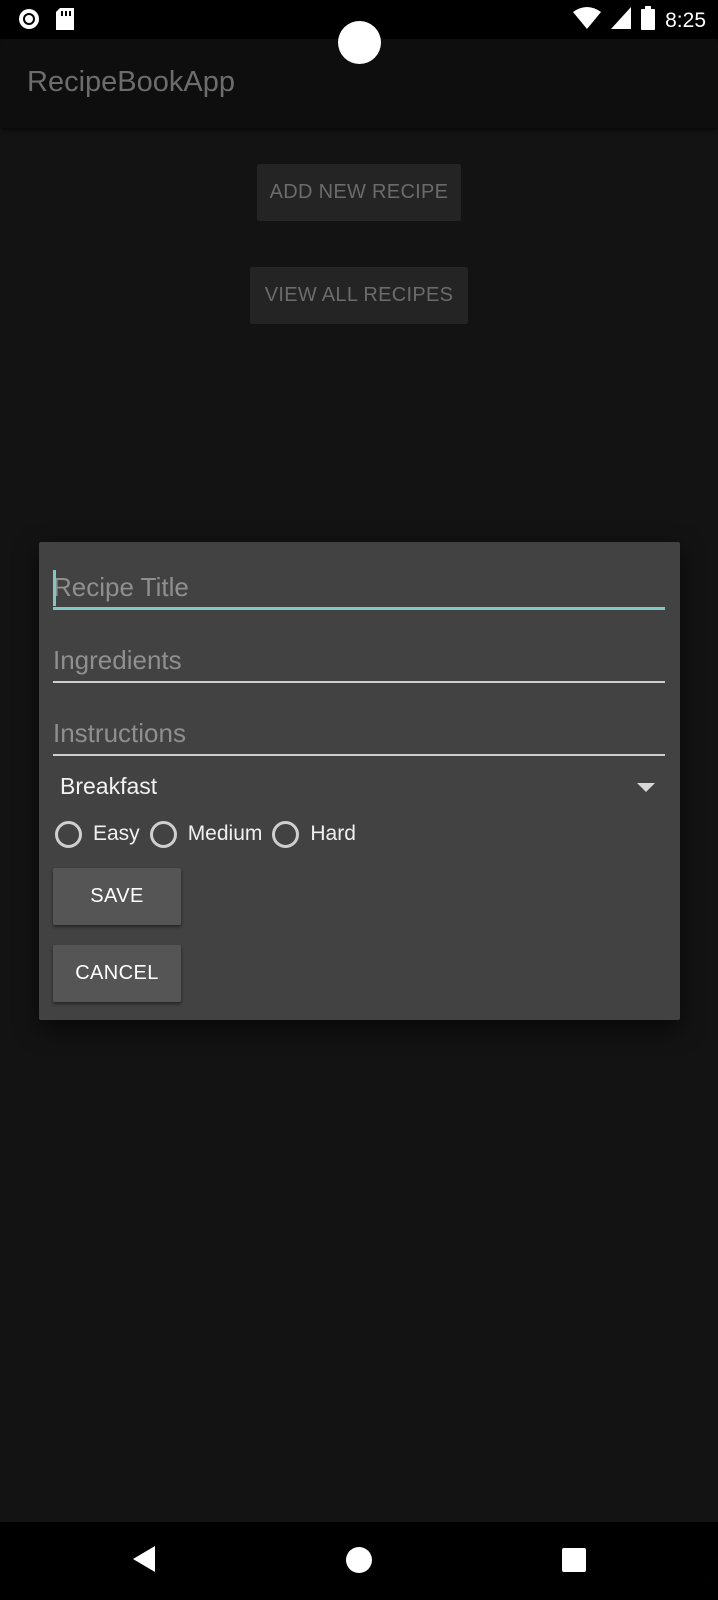 This screenshot has height=1600, width=718. Describe the element at coordinates (119, 733) in the screenshot. I see `instructions-placeholder: Instructions` at that location.